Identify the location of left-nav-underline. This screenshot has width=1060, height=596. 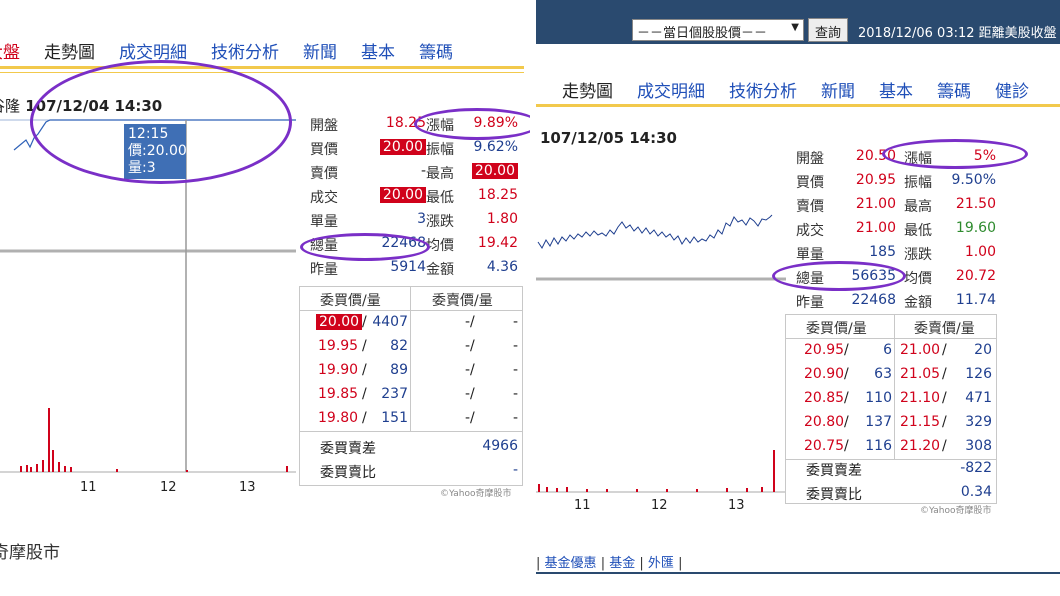
(262, 67).